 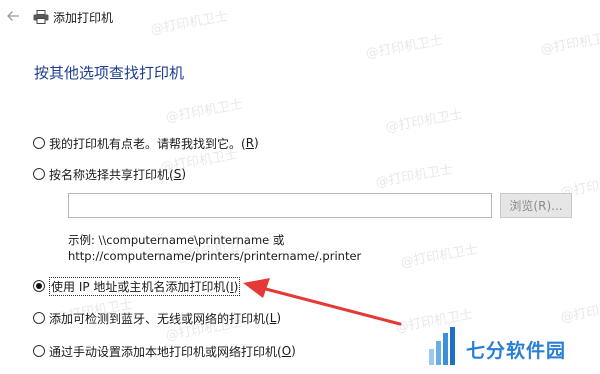 I want to click on window-title: 添加打印机, so click(x=83, y=18).